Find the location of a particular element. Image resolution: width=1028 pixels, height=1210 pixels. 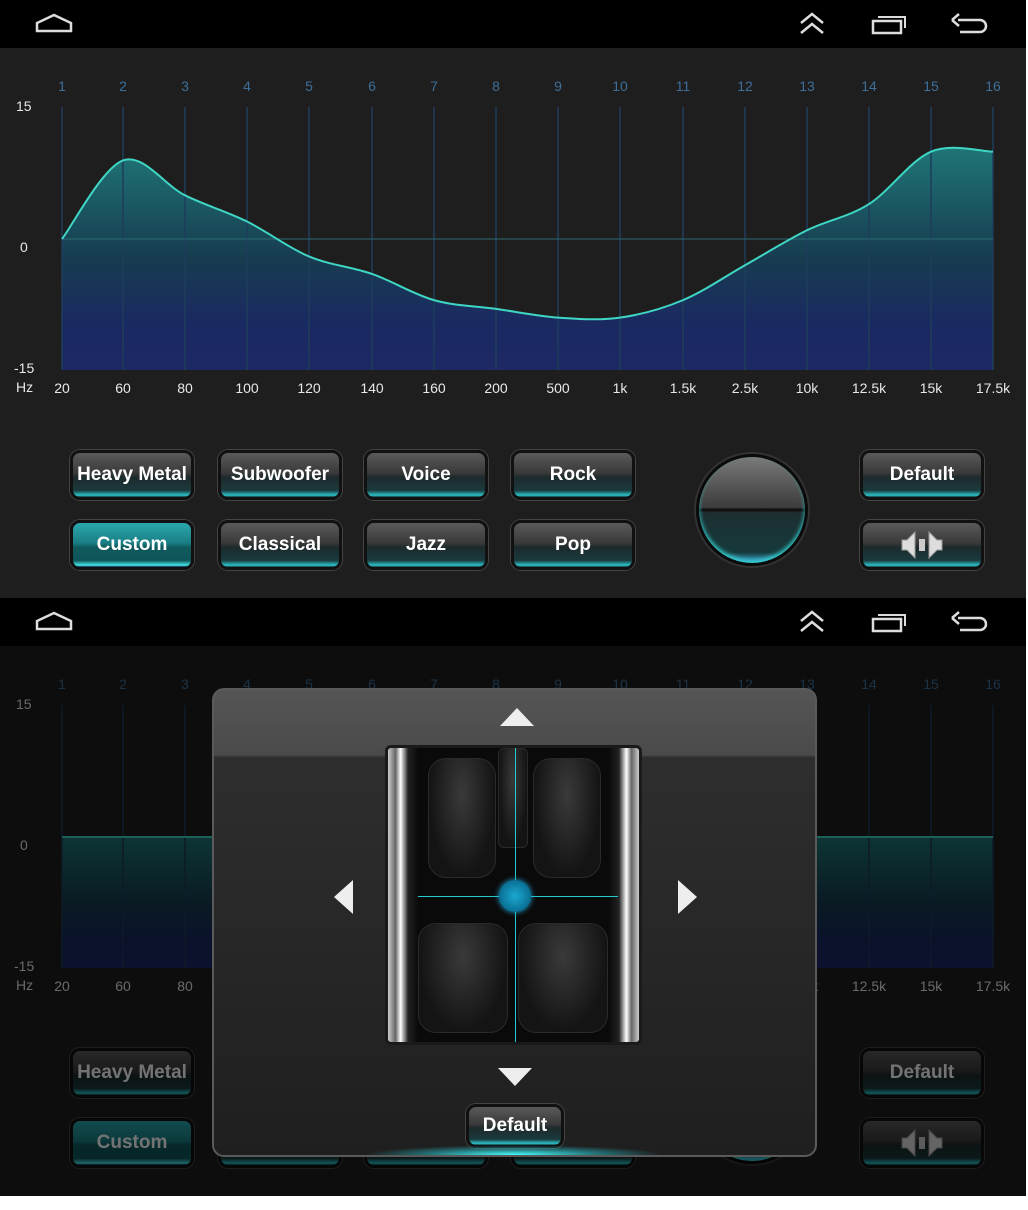

frequency-label: 500 is located at coordinates (558, 388).